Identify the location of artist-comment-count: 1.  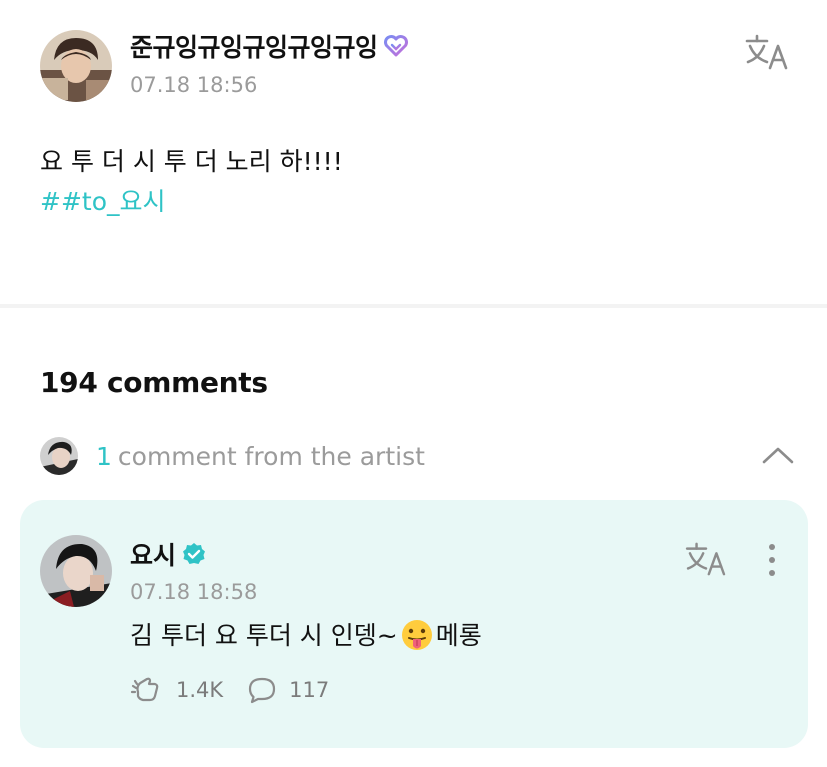
(104, 456).